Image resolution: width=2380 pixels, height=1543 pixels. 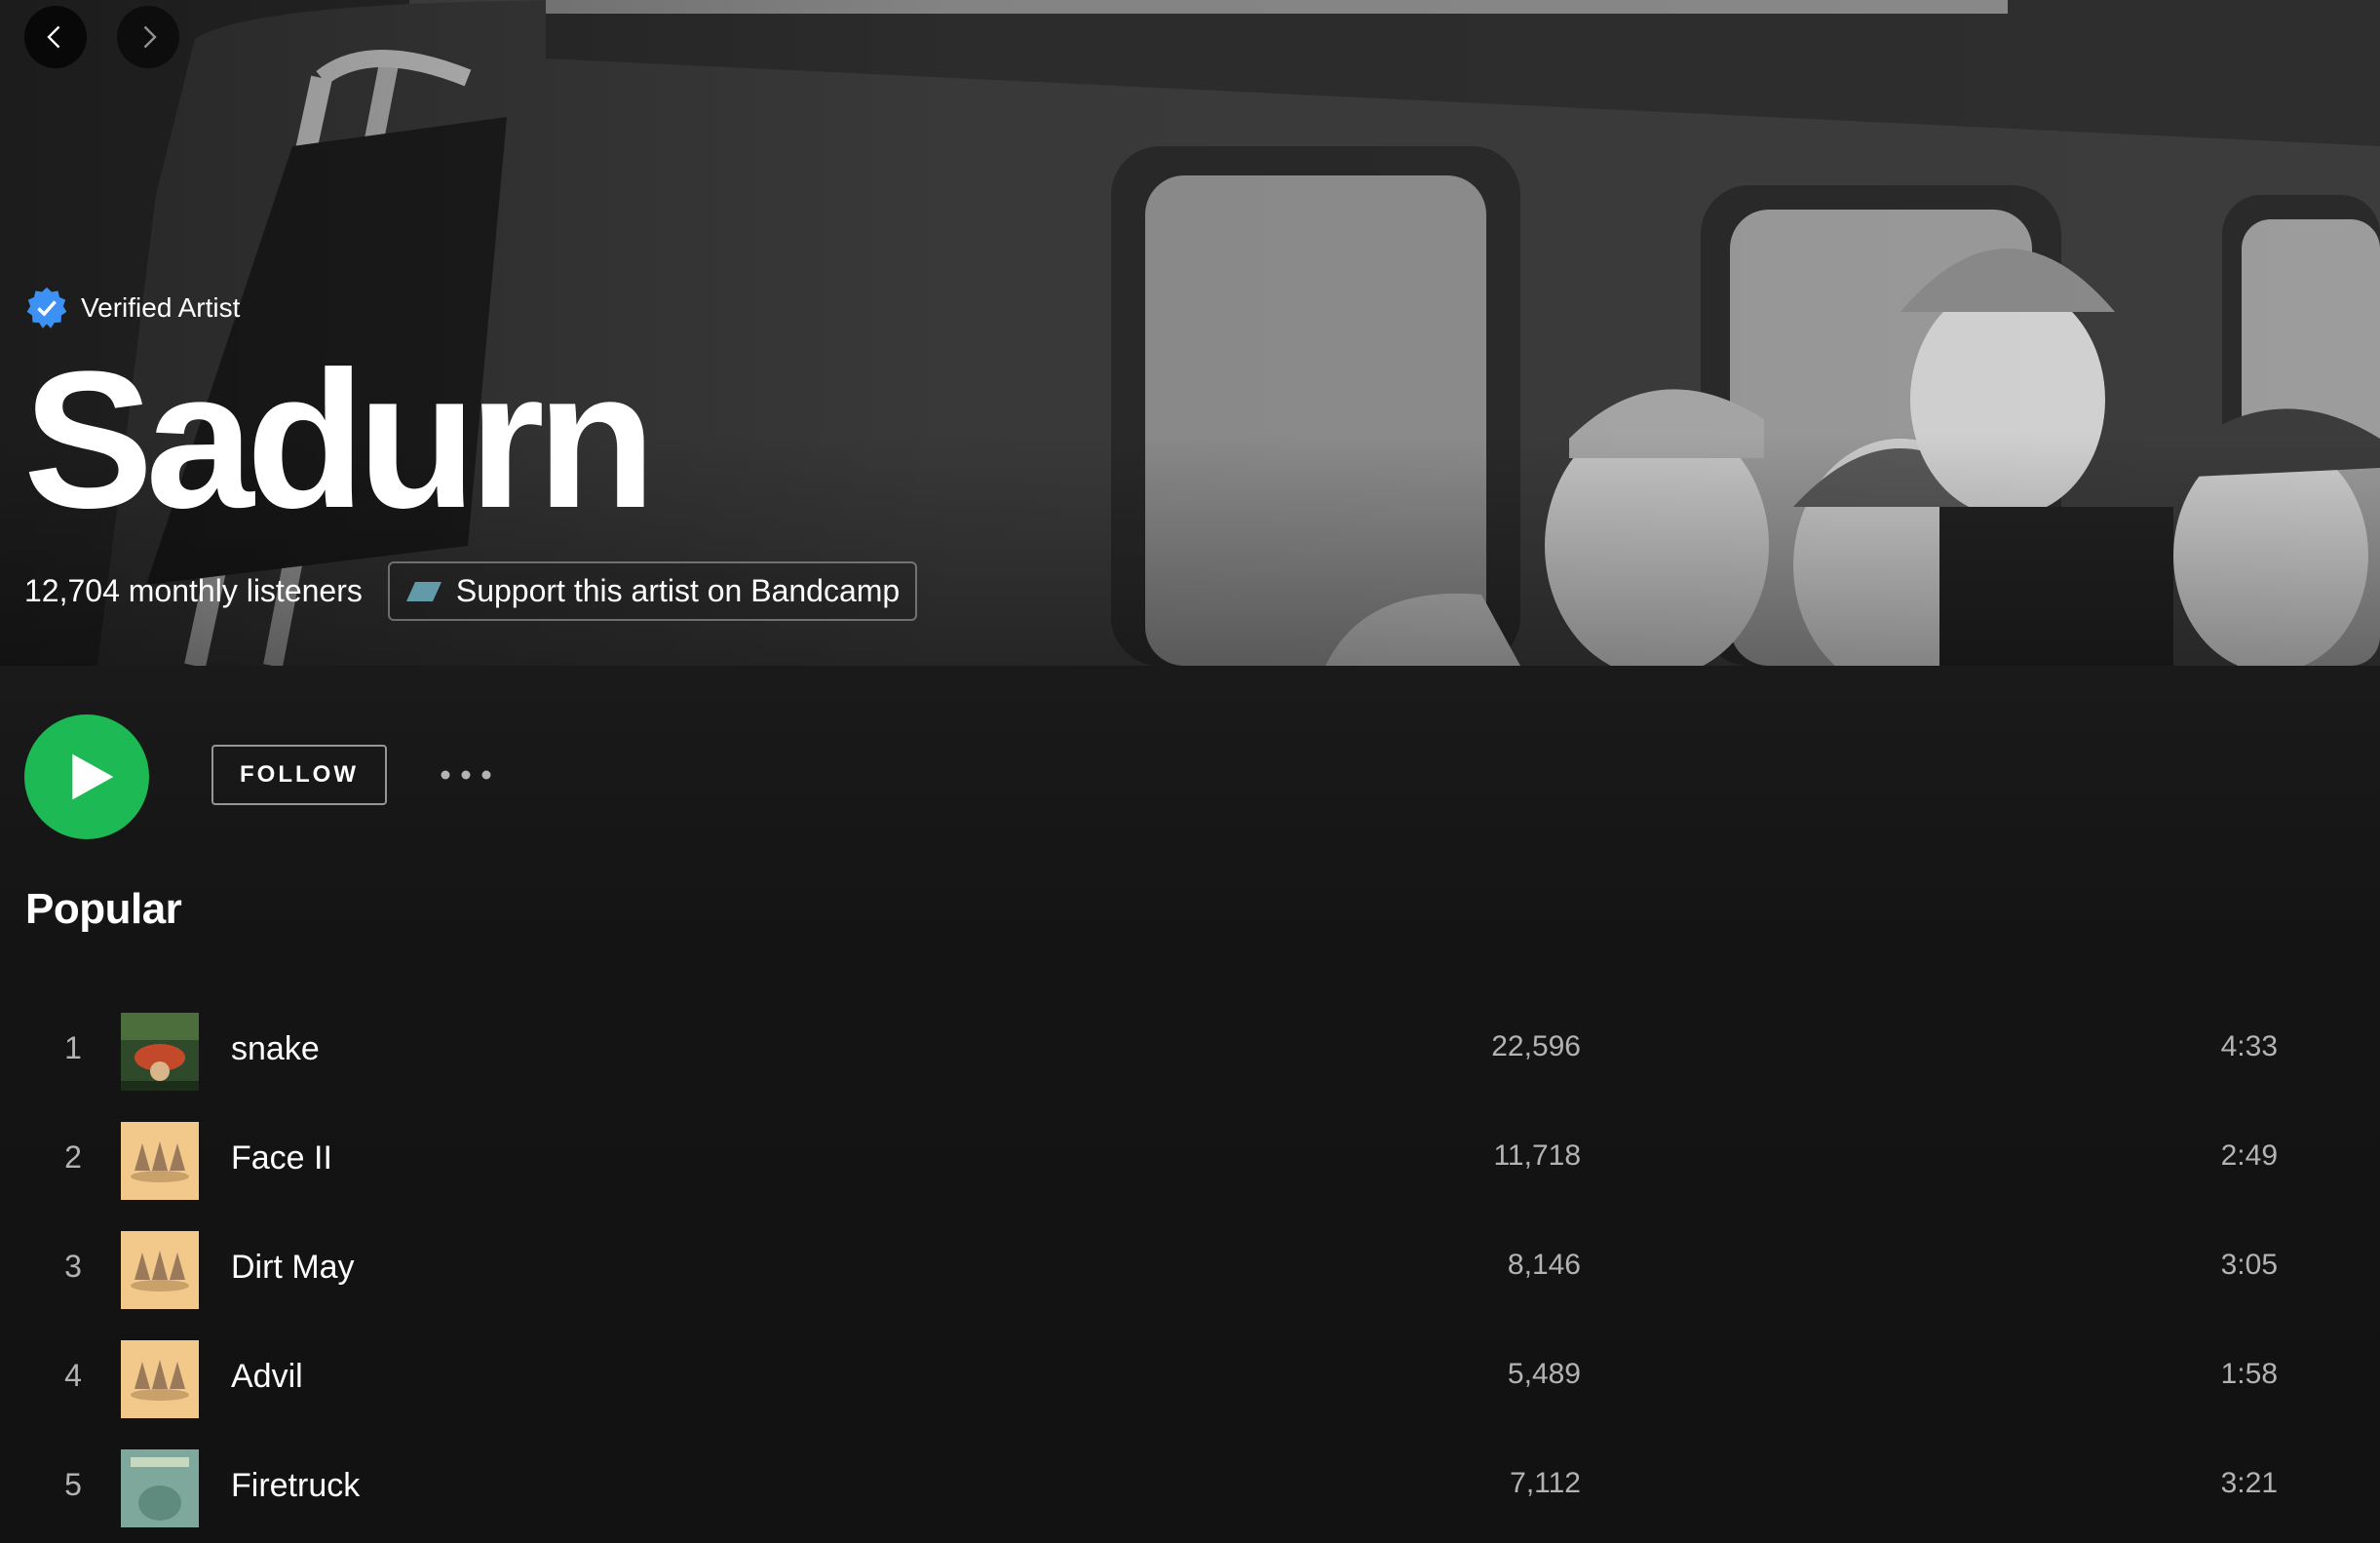 What do you see at coordinates (2249, 1155) in the screenshot?
I see `track-duration: 2:49` at bounding box center [2249, 1155].